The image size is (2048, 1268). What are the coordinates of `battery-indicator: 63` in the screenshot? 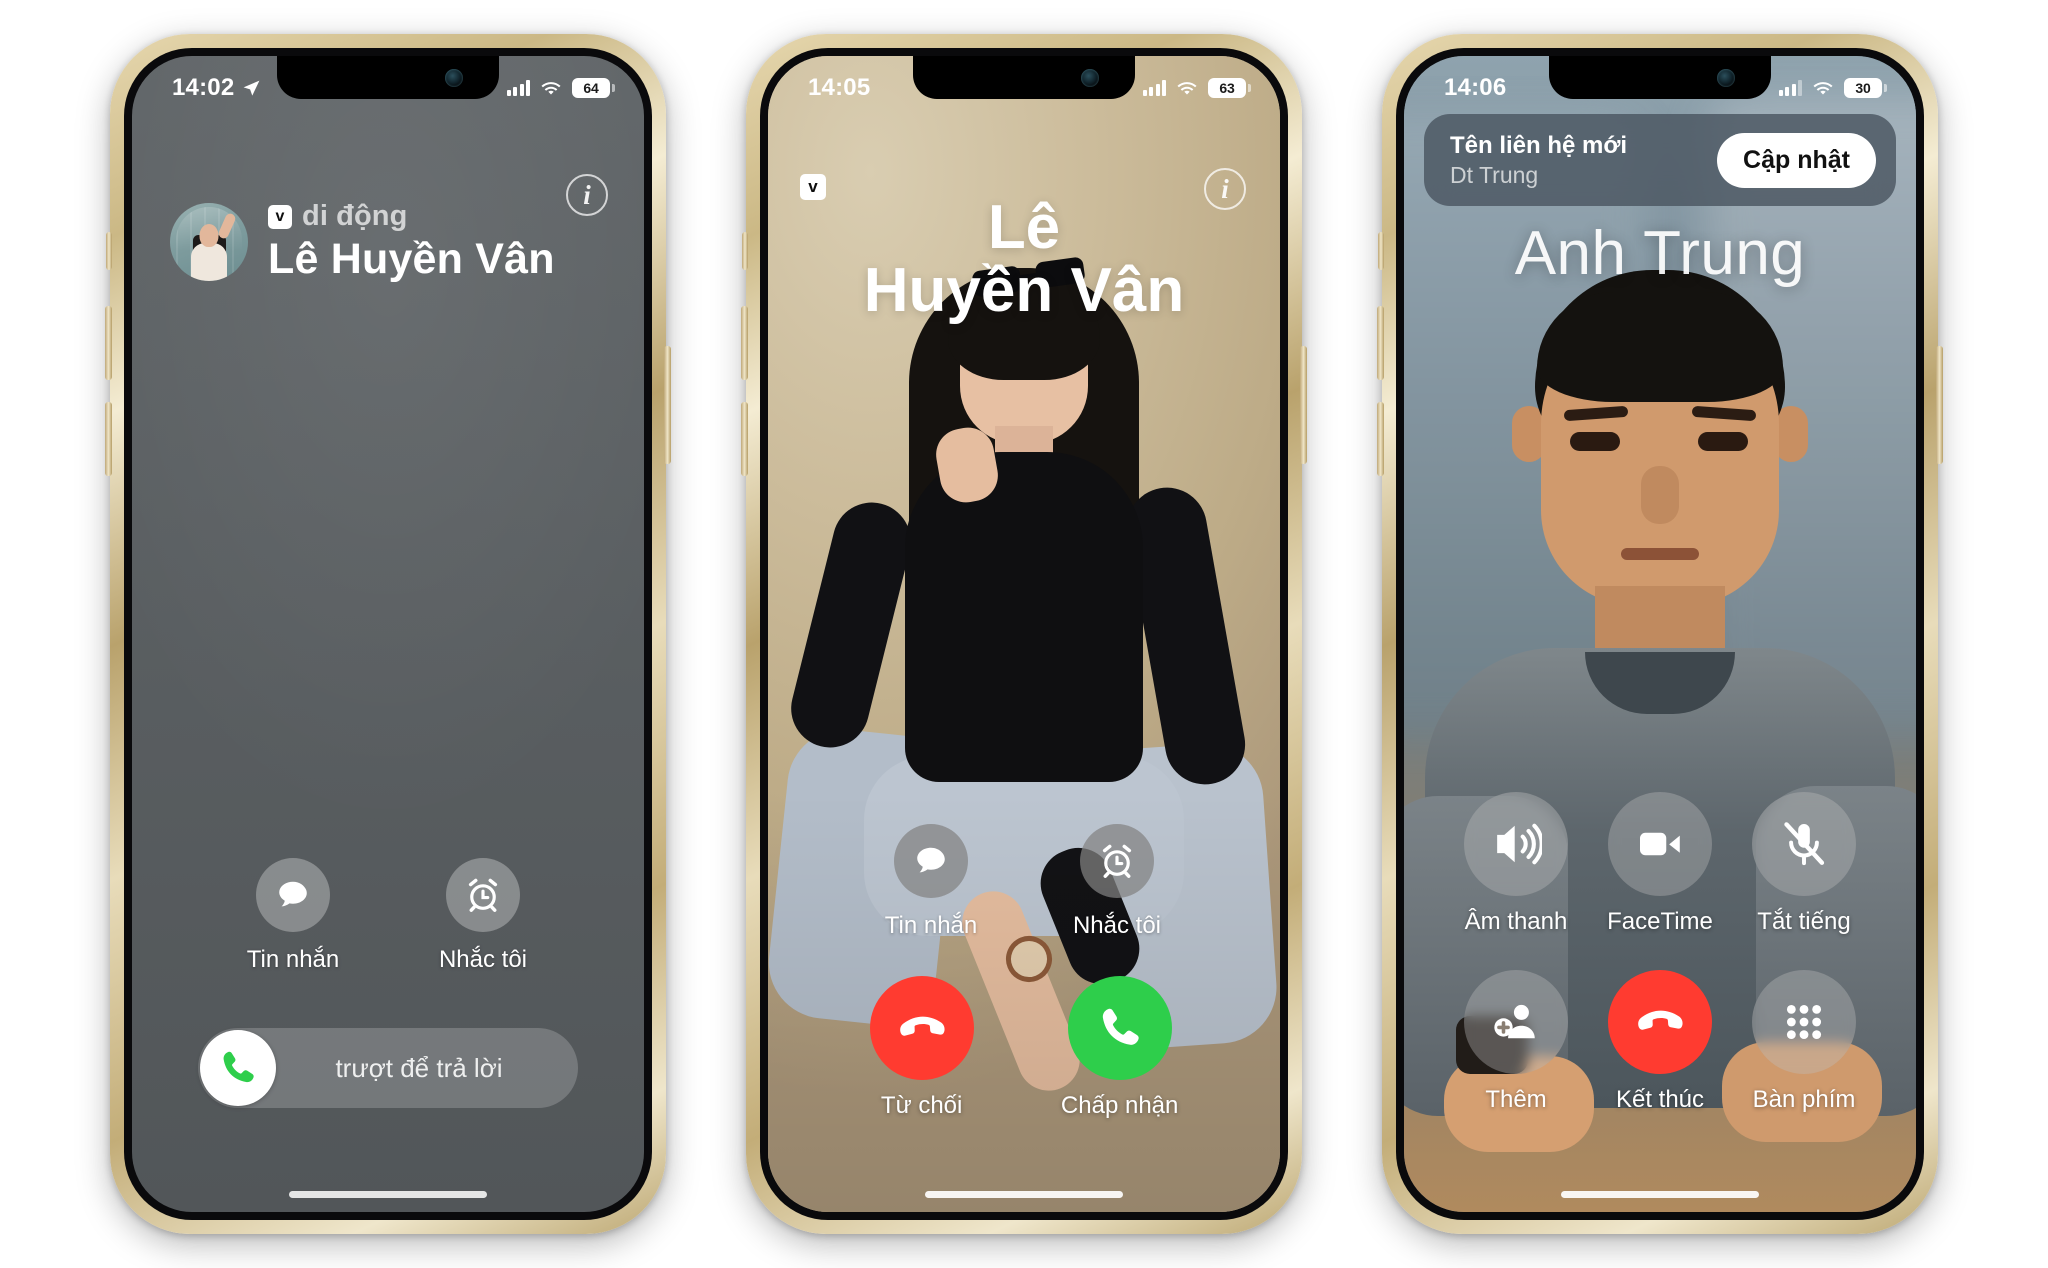 It's located at (1229, 88).